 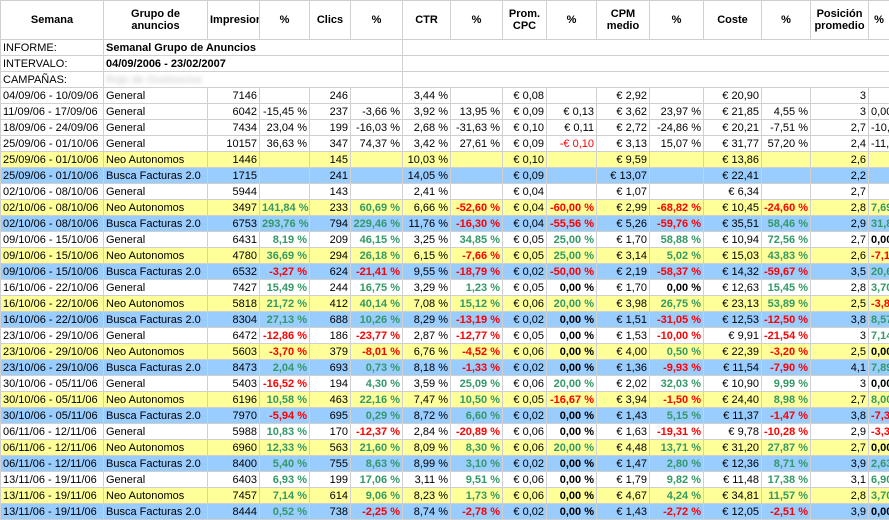 I want to click on cell-impresiones-pct: -15,45 %, so click(x=285, y=112).